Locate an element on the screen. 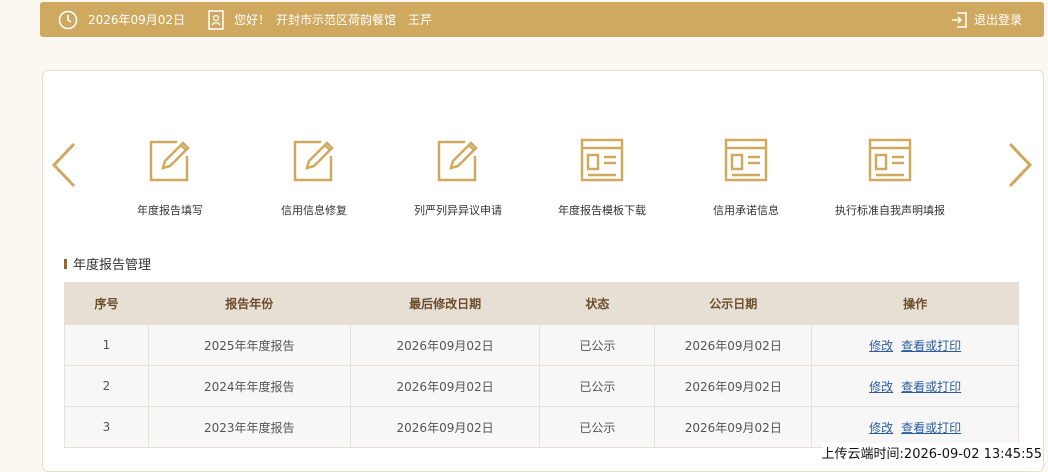  upload-time: 上传云端时间:2026-09-02 13:45:55 is located at coordinates (931, 452).